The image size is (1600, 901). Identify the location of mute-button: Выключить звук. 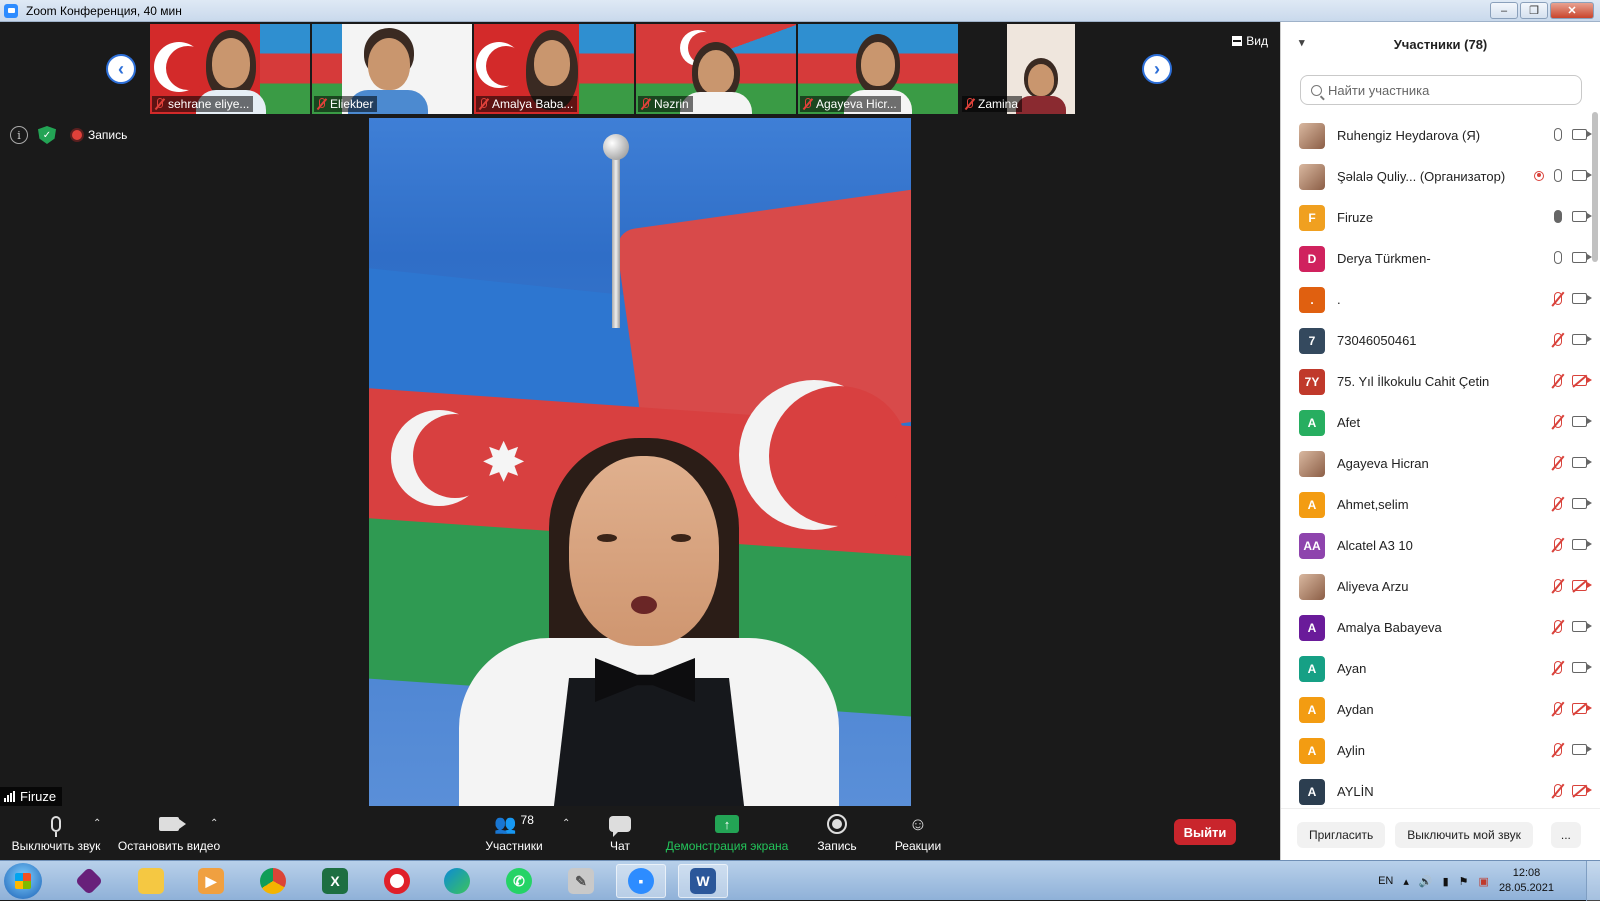
(56, 833).